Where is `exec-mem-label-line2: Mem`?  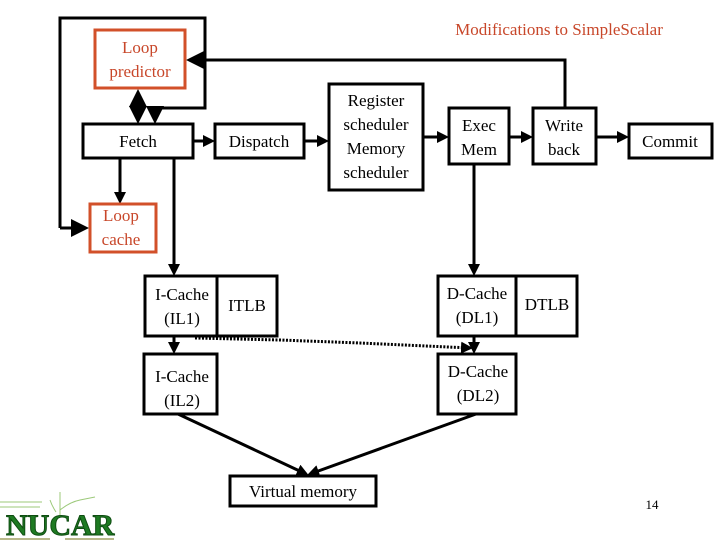 exec-mem-label-line2: Mem is located at coordinates (479, 149).